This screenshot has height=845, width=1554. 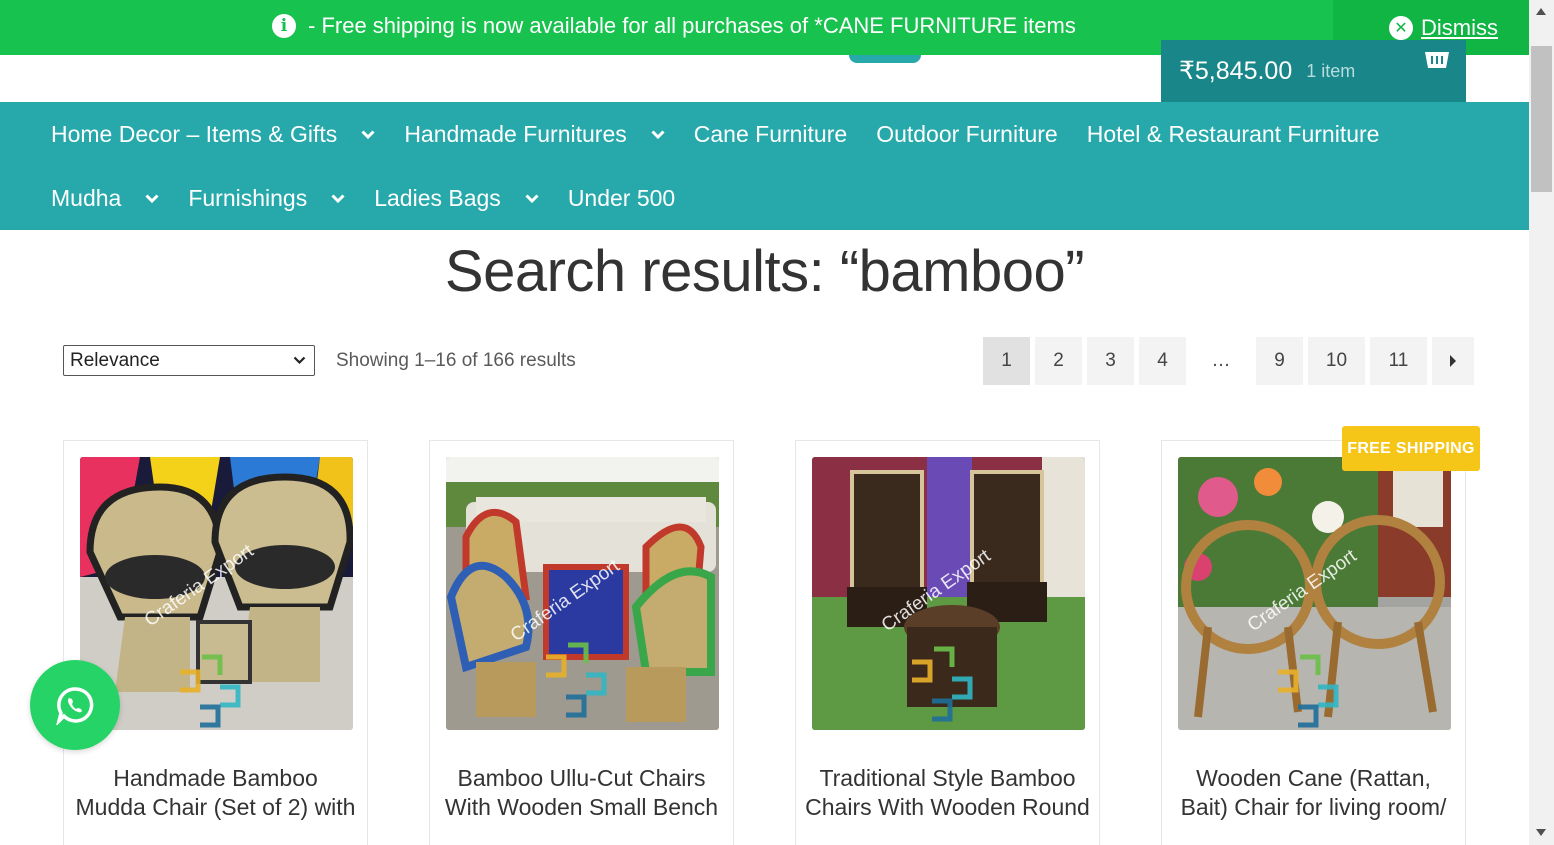 I want to click on nav-item-label: Hotel & Restaurant Furniture, so click(x=1233, y=133).